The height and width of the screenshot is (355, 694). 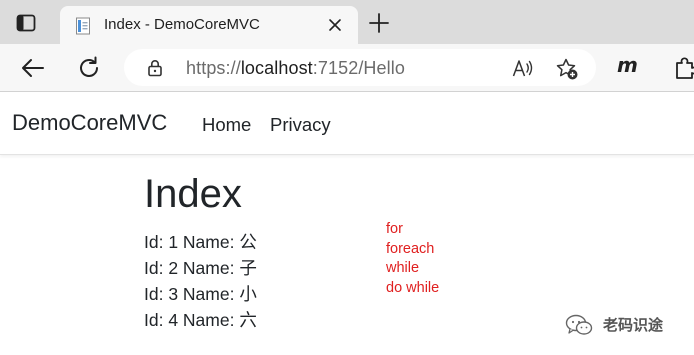 I want to click on wechat-icon, so click(x=579, y=324).